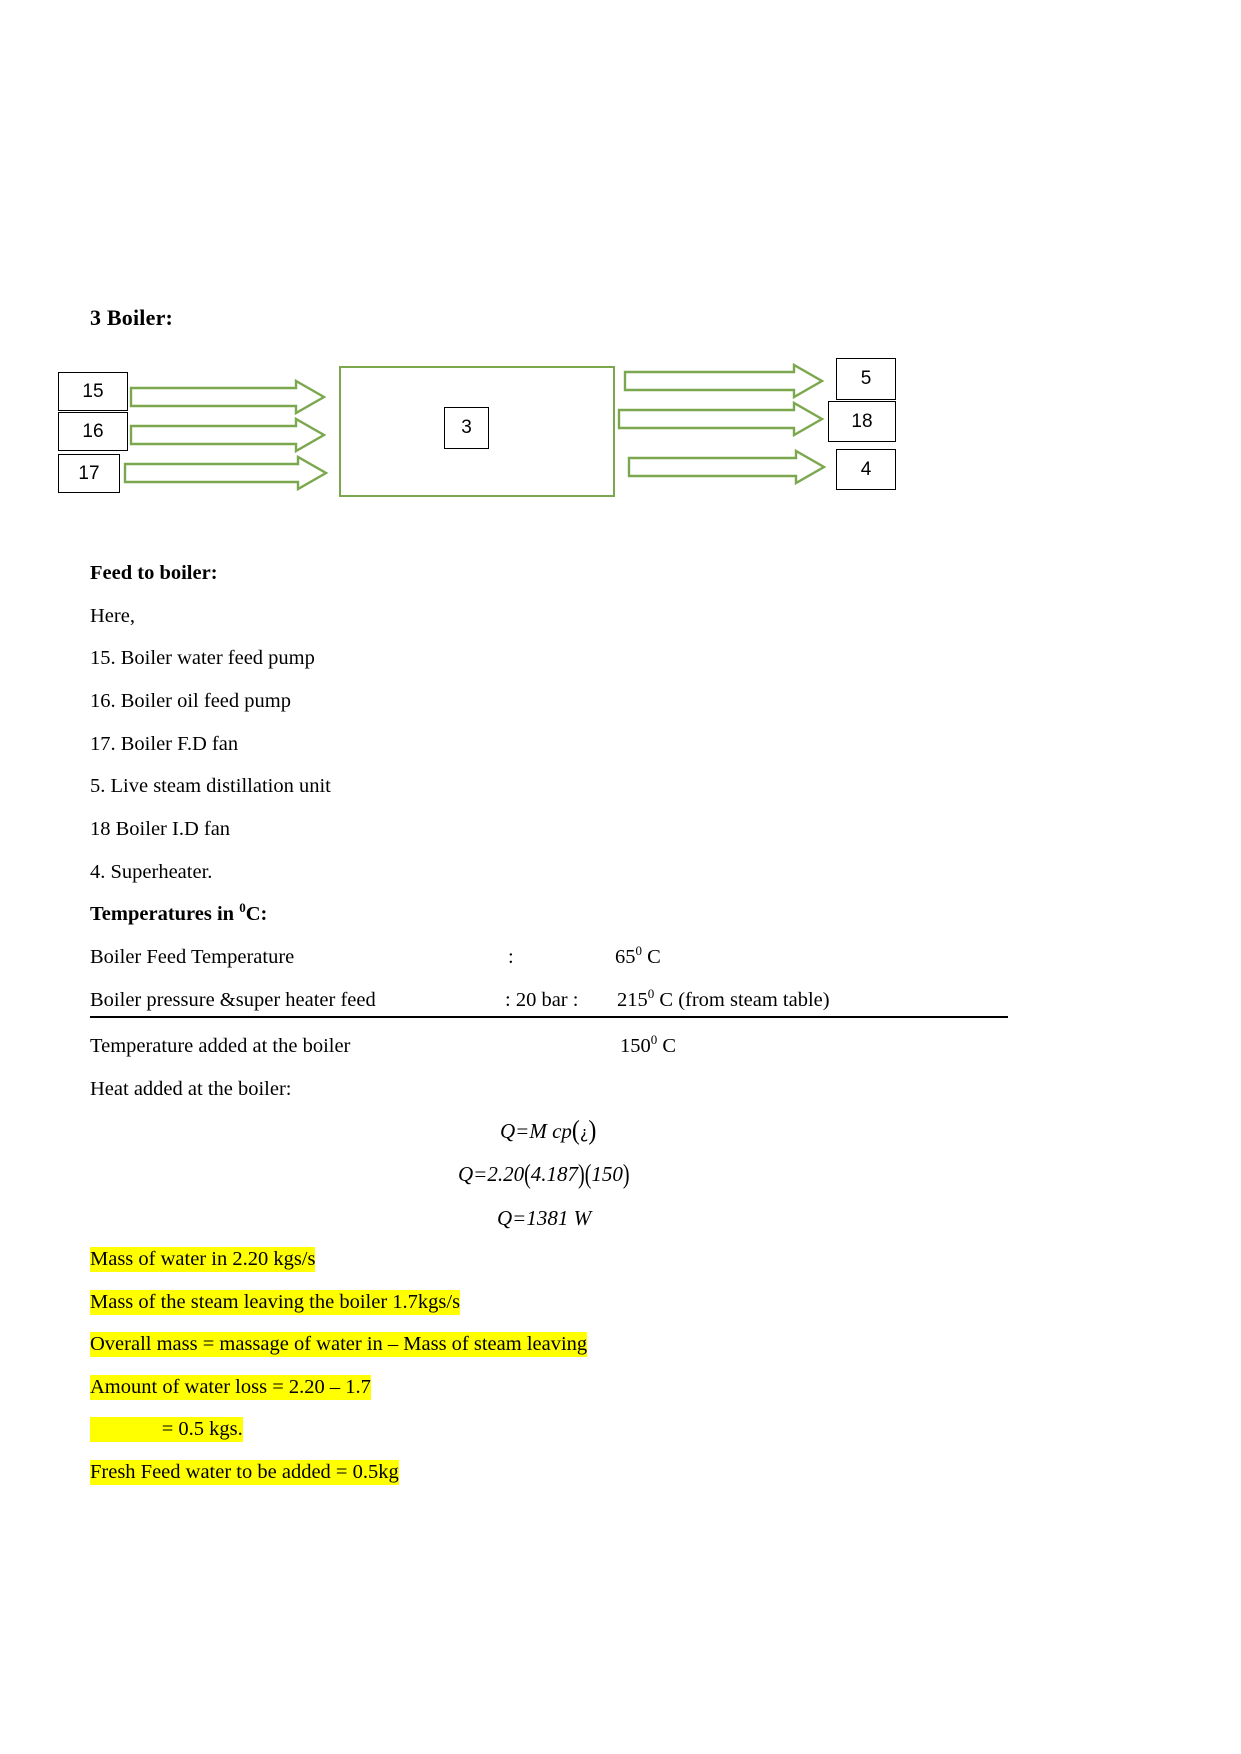 This screenshot has height=1754, width=1241. Describe the element at coordinates (866, 469) in the screenshot. I see `diagram-node-4: 4` at that location.